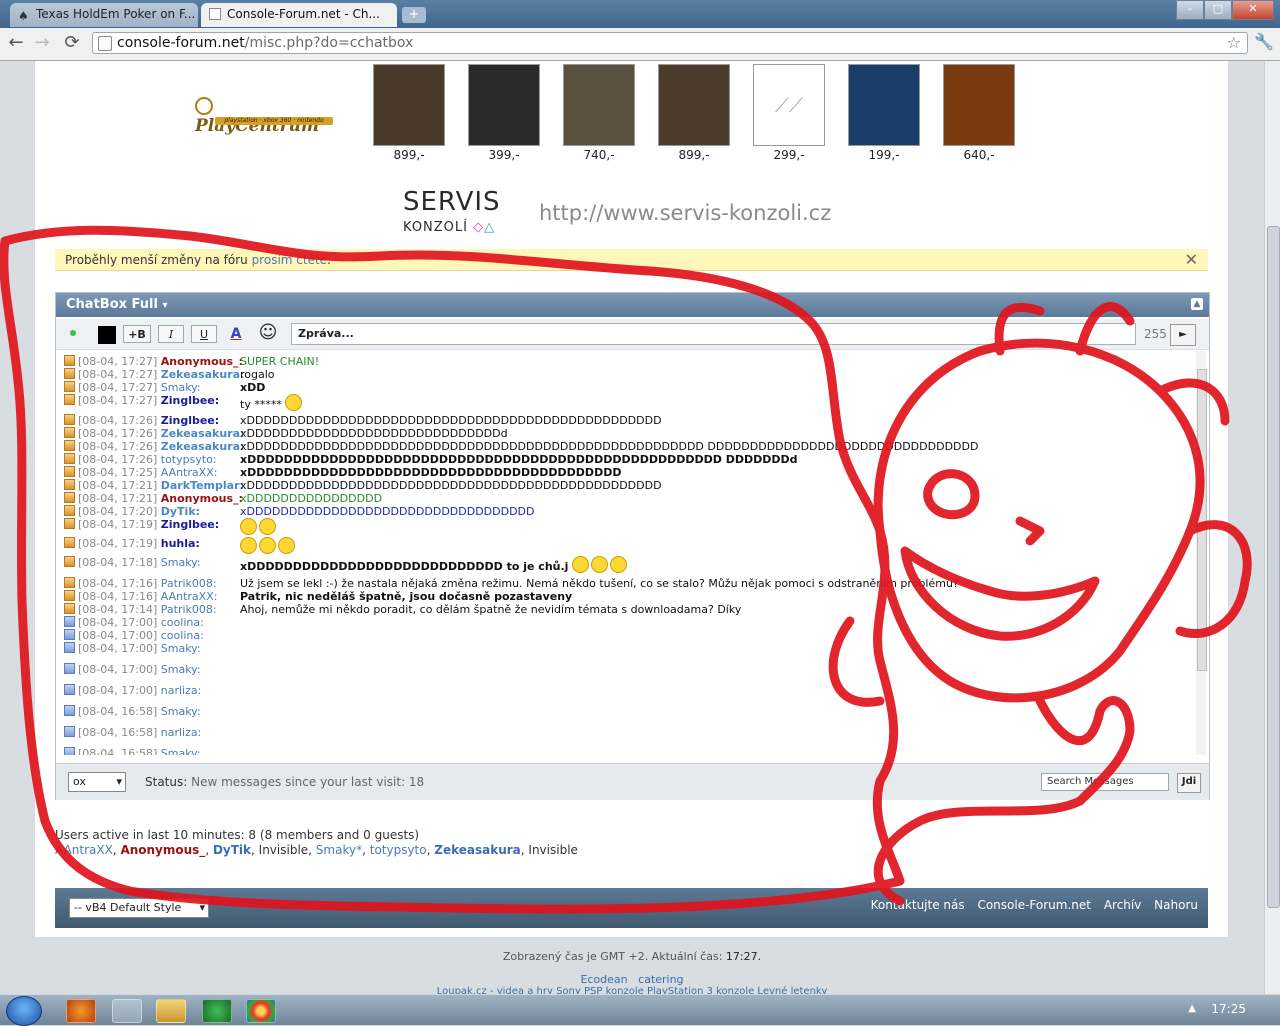  Describe the element at coordinates (180, 543) in the screenshot. I see `message-user: huhla:` at that location.